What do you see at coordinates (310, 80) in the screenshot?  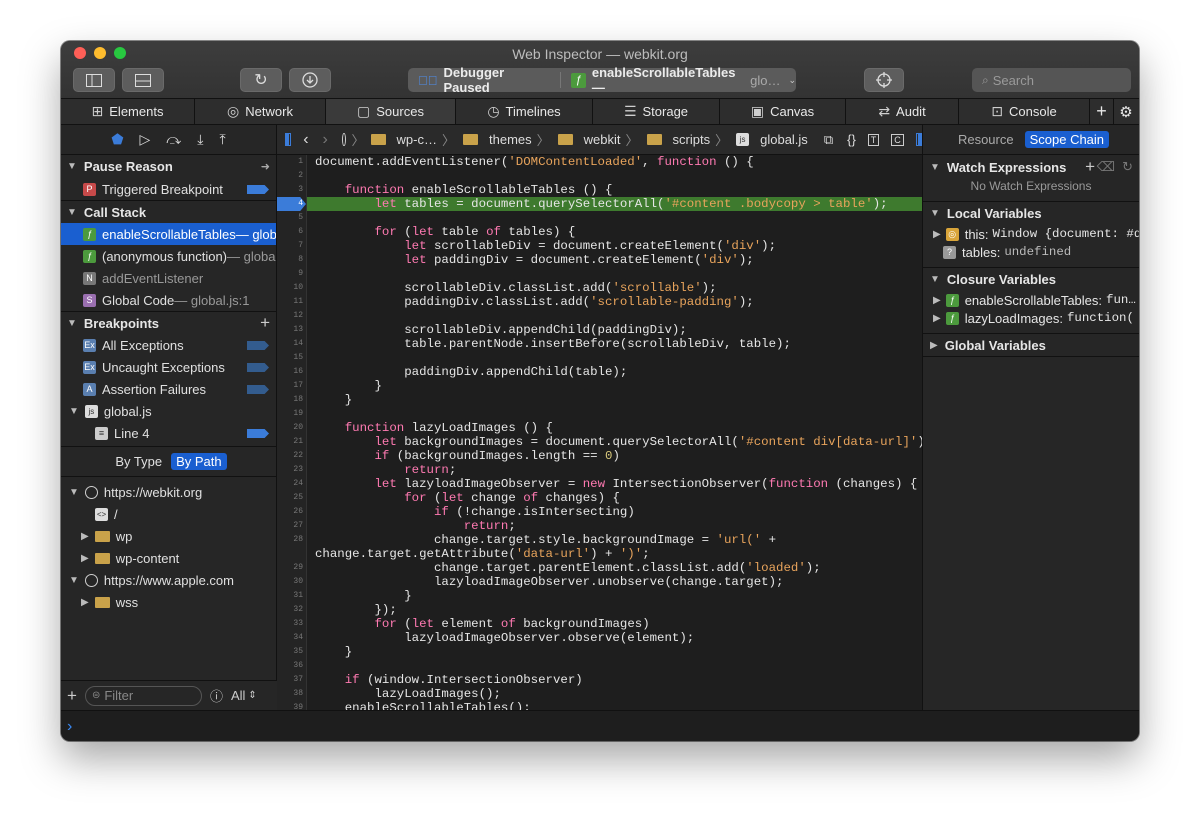 I see `download-button` at bounding box center [310, 80].